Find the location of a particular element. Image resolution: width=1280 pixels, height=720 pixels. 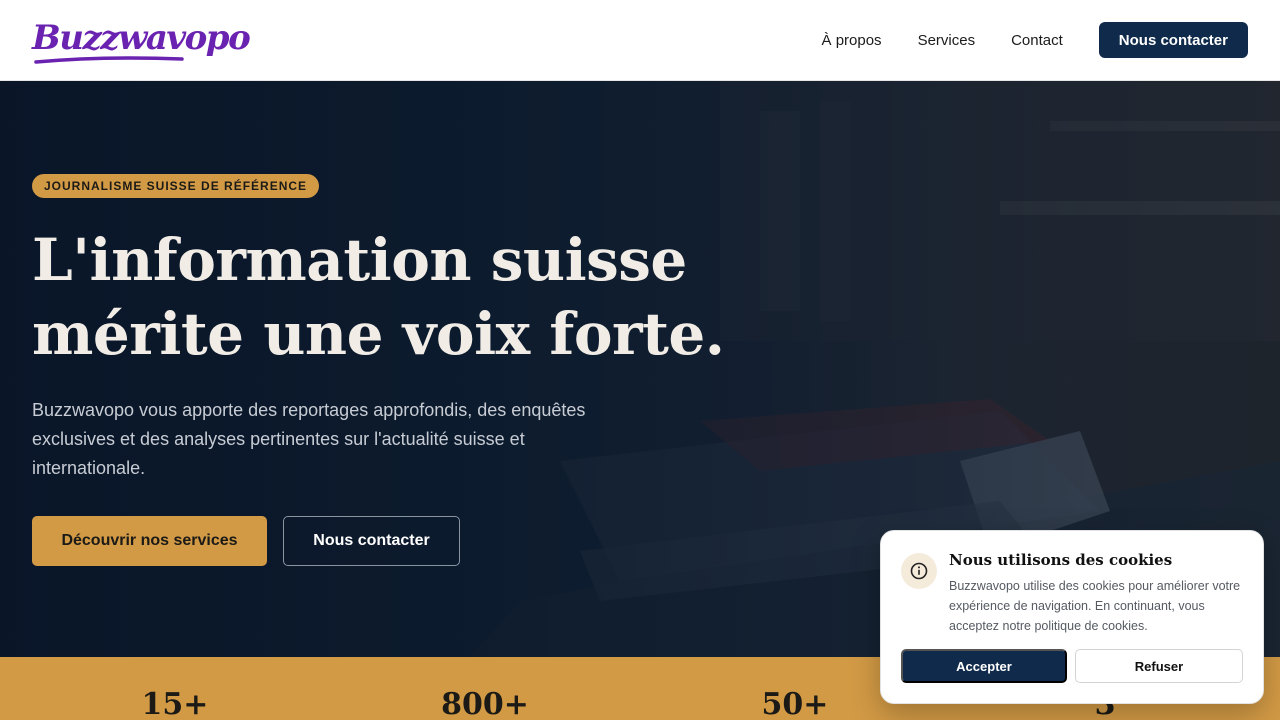

hero-title-line-1: L'information suisse is located at coordinates (359, 260).